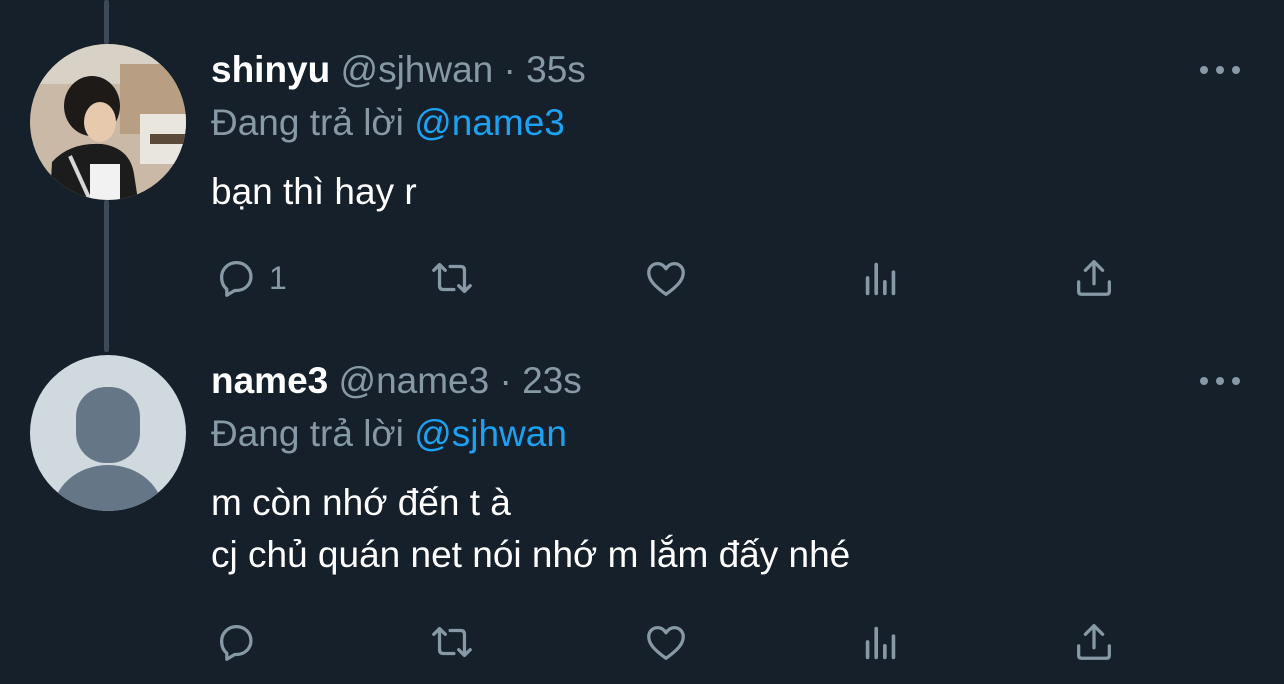 The image size is (1284, 684). I want to click on tweet-text-line: bạn thì hay r, so click(314, 191).